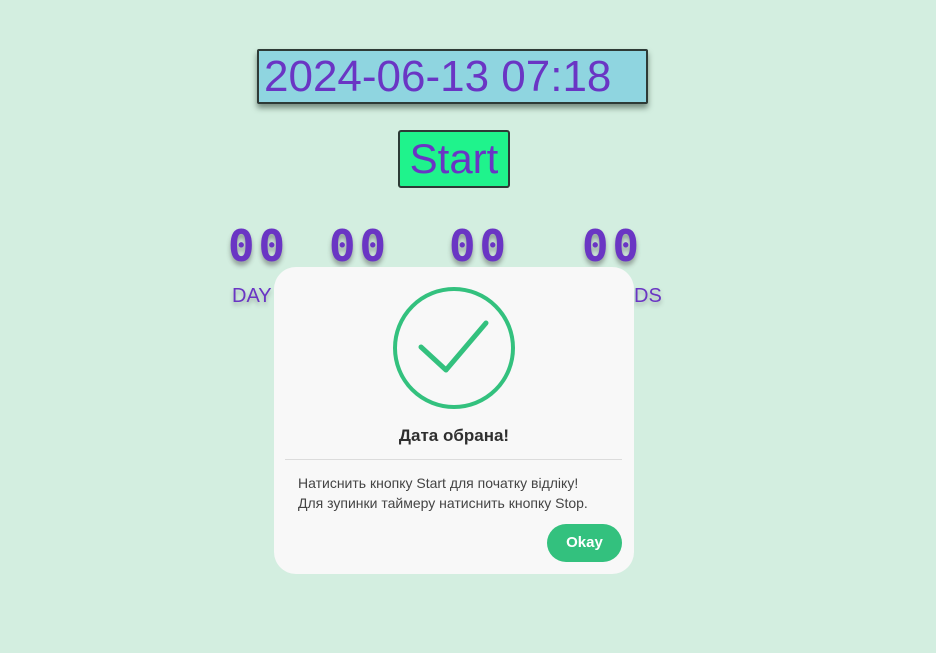  I want to click on timer-days-label: DAY, so click(252, 296).